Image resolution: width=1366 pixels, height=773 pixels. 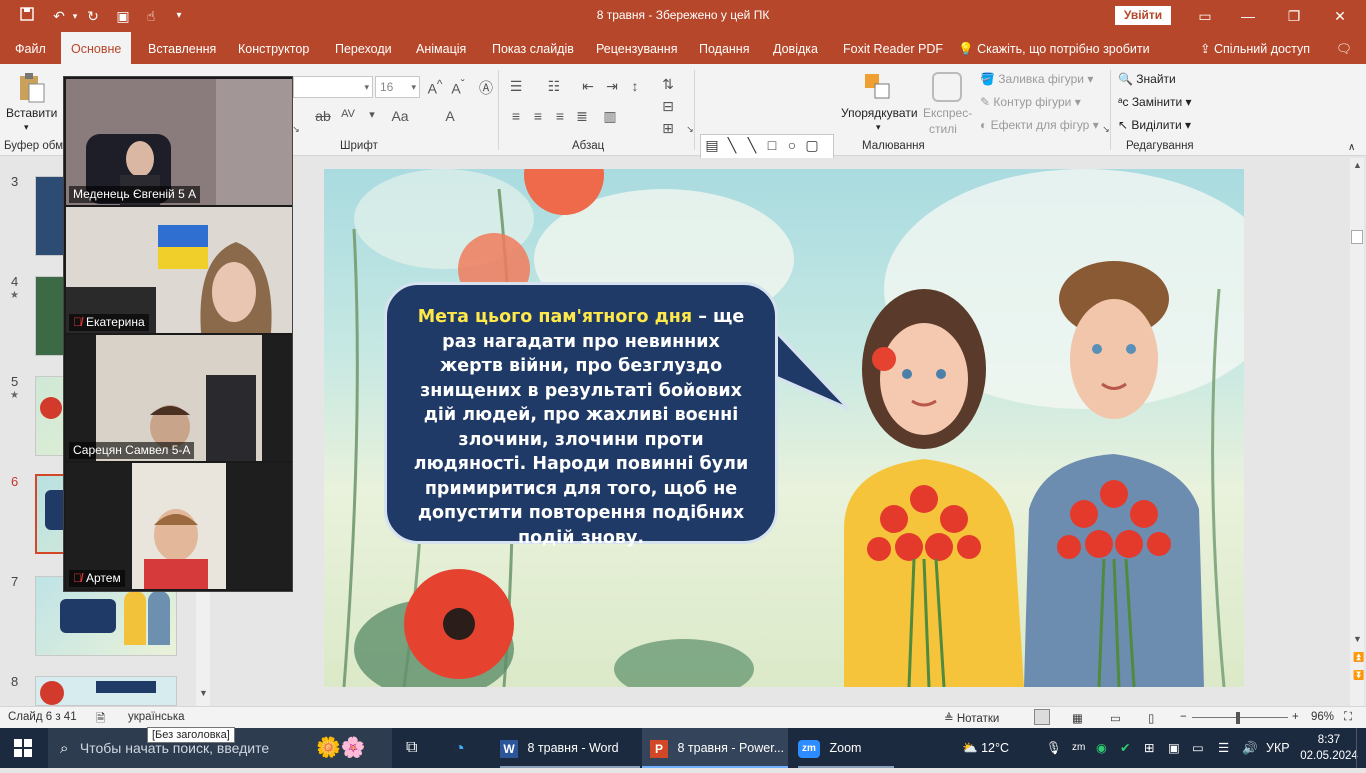 What do you see at coordinates (668, 84) in the screenshot?
I see `text-direction-icon: ⇅` at bounding box center [668, 84].